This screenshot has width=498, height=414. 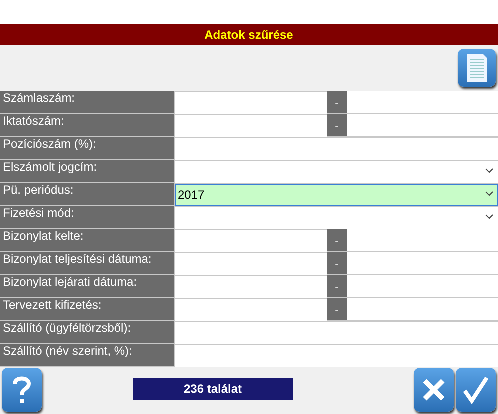 I want to click on field-label: Iktatószám:, so click(x=87, y=125).